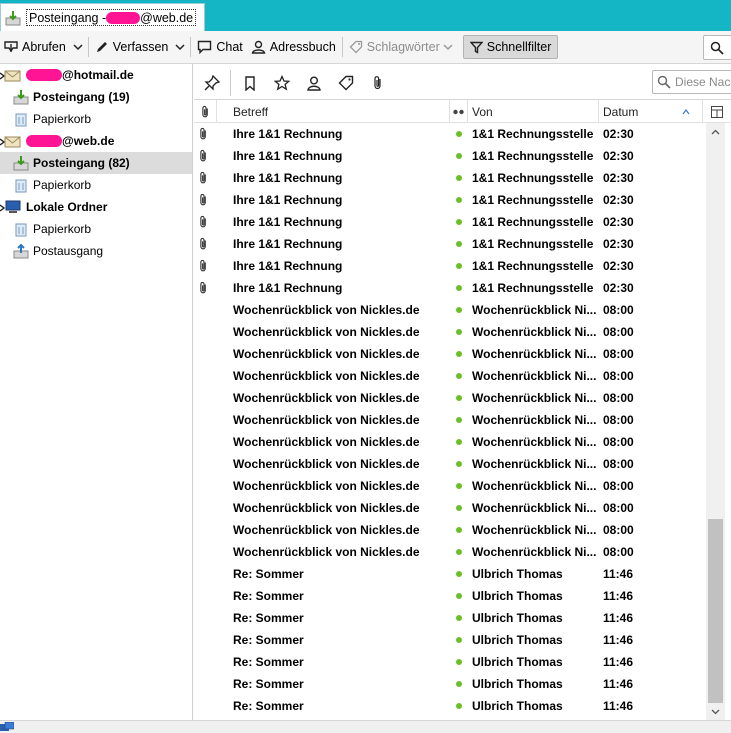 The image size is (731, 733). What do you see at coordinates (293, 47) in the screenshot?
I see `addressbook-button: Adressbuch` at bounding box center [293, 47].